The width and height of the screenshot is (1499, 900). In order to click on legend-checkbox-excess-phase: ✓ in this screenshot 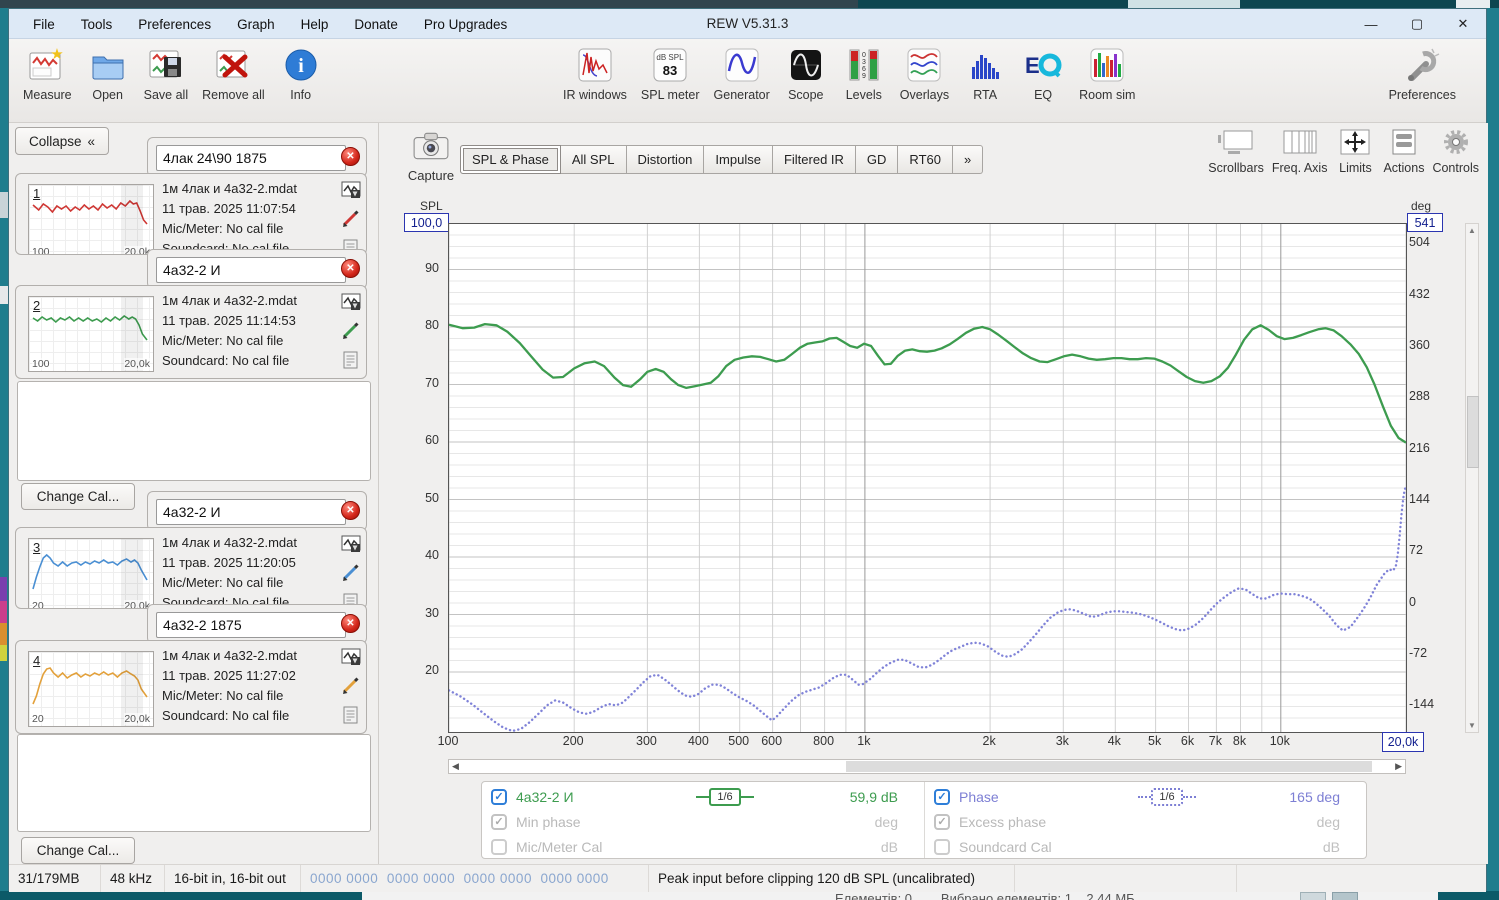, I will do `click(942, 821)`.